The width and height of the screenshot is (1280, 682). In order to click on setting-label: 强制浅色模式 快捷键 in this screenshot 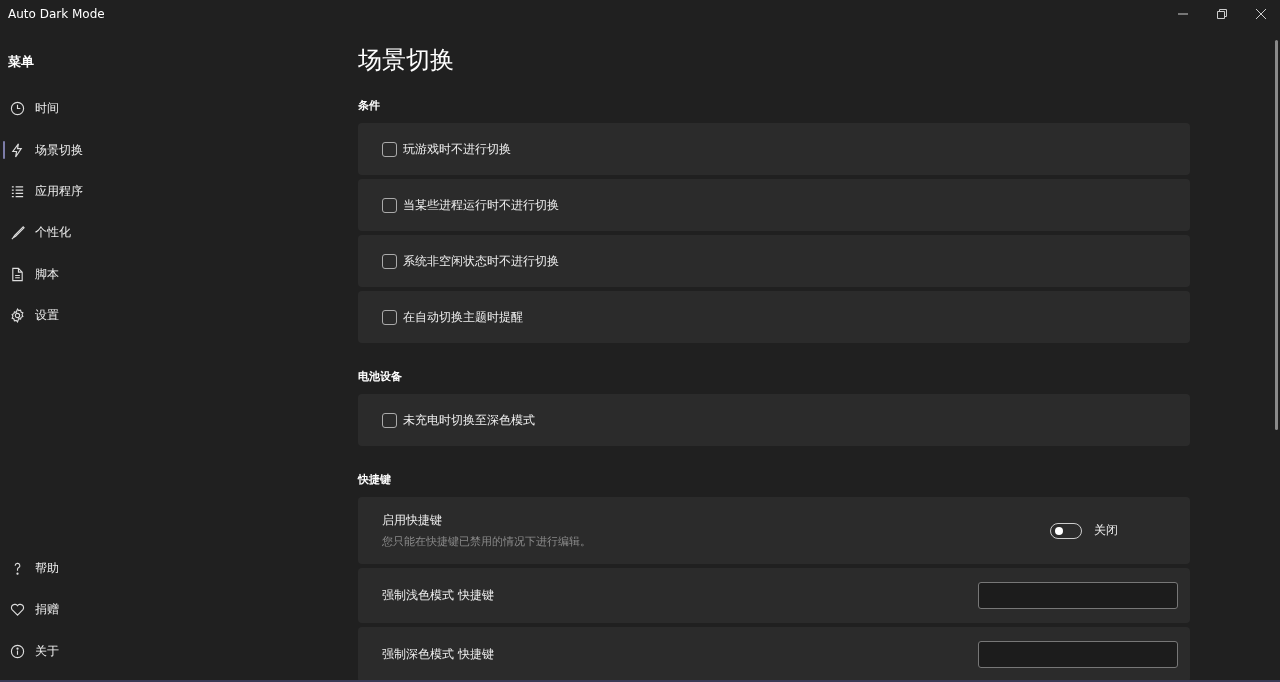, I will do `click(438, 595)`.